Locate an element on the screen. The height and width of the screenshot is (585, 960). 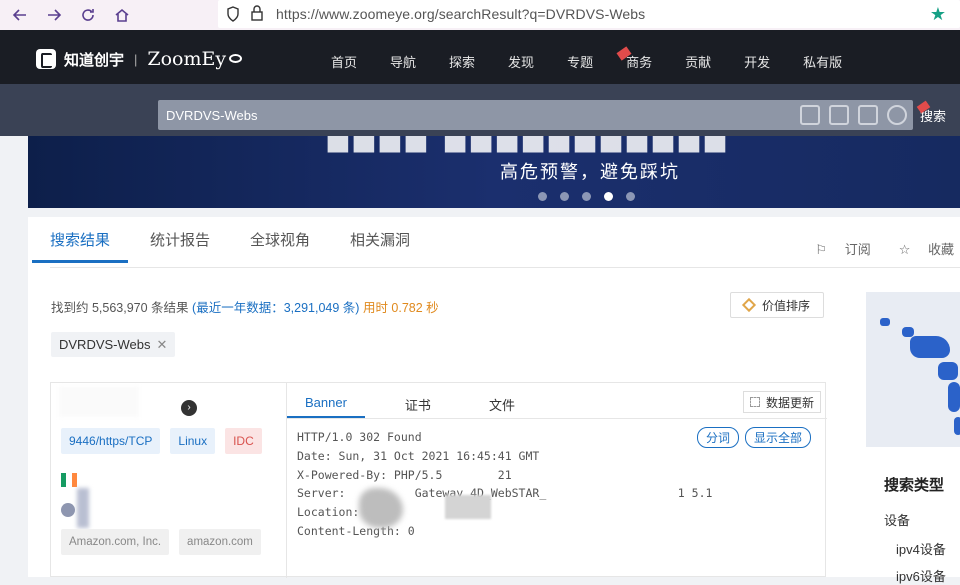
banner-line: Content-Length: 0 is located at coordinates (356, 530).